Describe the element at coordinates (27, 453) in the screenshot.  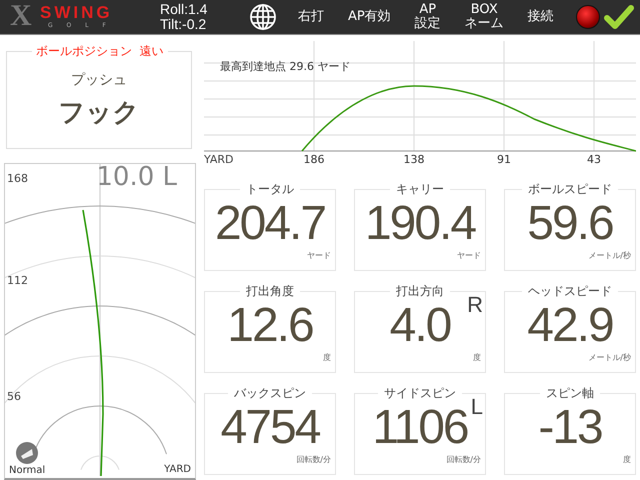
I see `club-head-icon` at that location.